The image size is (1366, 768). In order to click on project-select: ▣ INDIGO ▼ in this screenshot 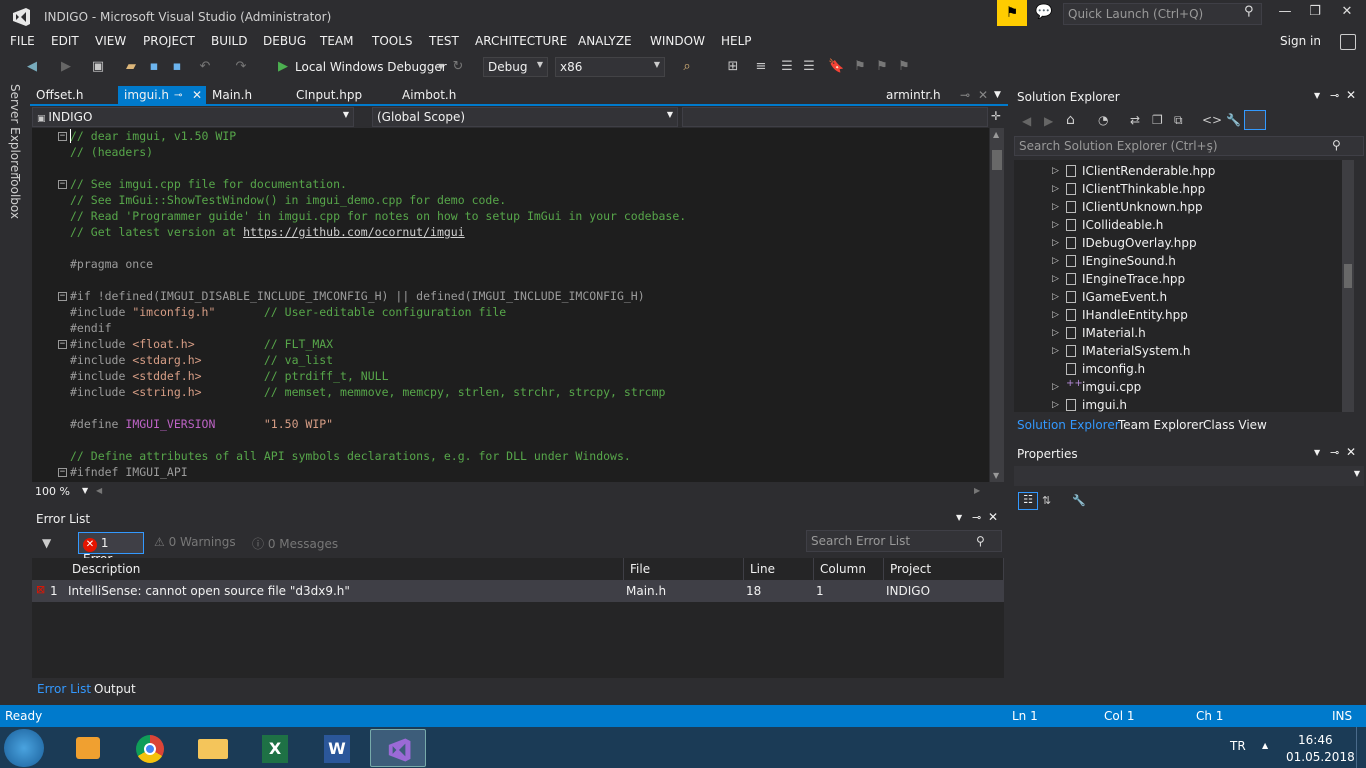, I will do `click(193, 117)`.